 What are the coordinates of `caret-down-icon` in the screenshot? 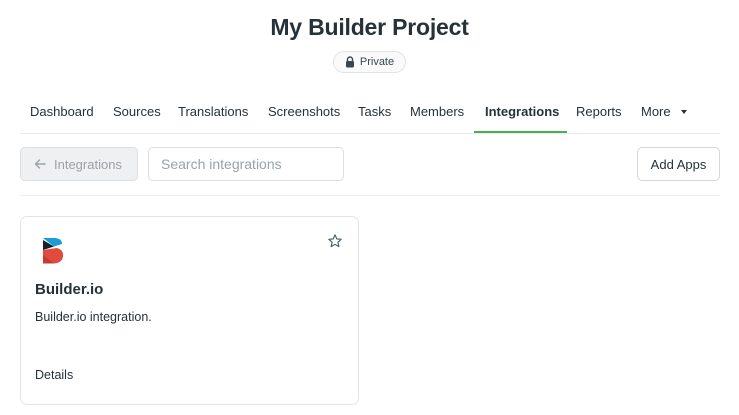 It's located at (683, 111).